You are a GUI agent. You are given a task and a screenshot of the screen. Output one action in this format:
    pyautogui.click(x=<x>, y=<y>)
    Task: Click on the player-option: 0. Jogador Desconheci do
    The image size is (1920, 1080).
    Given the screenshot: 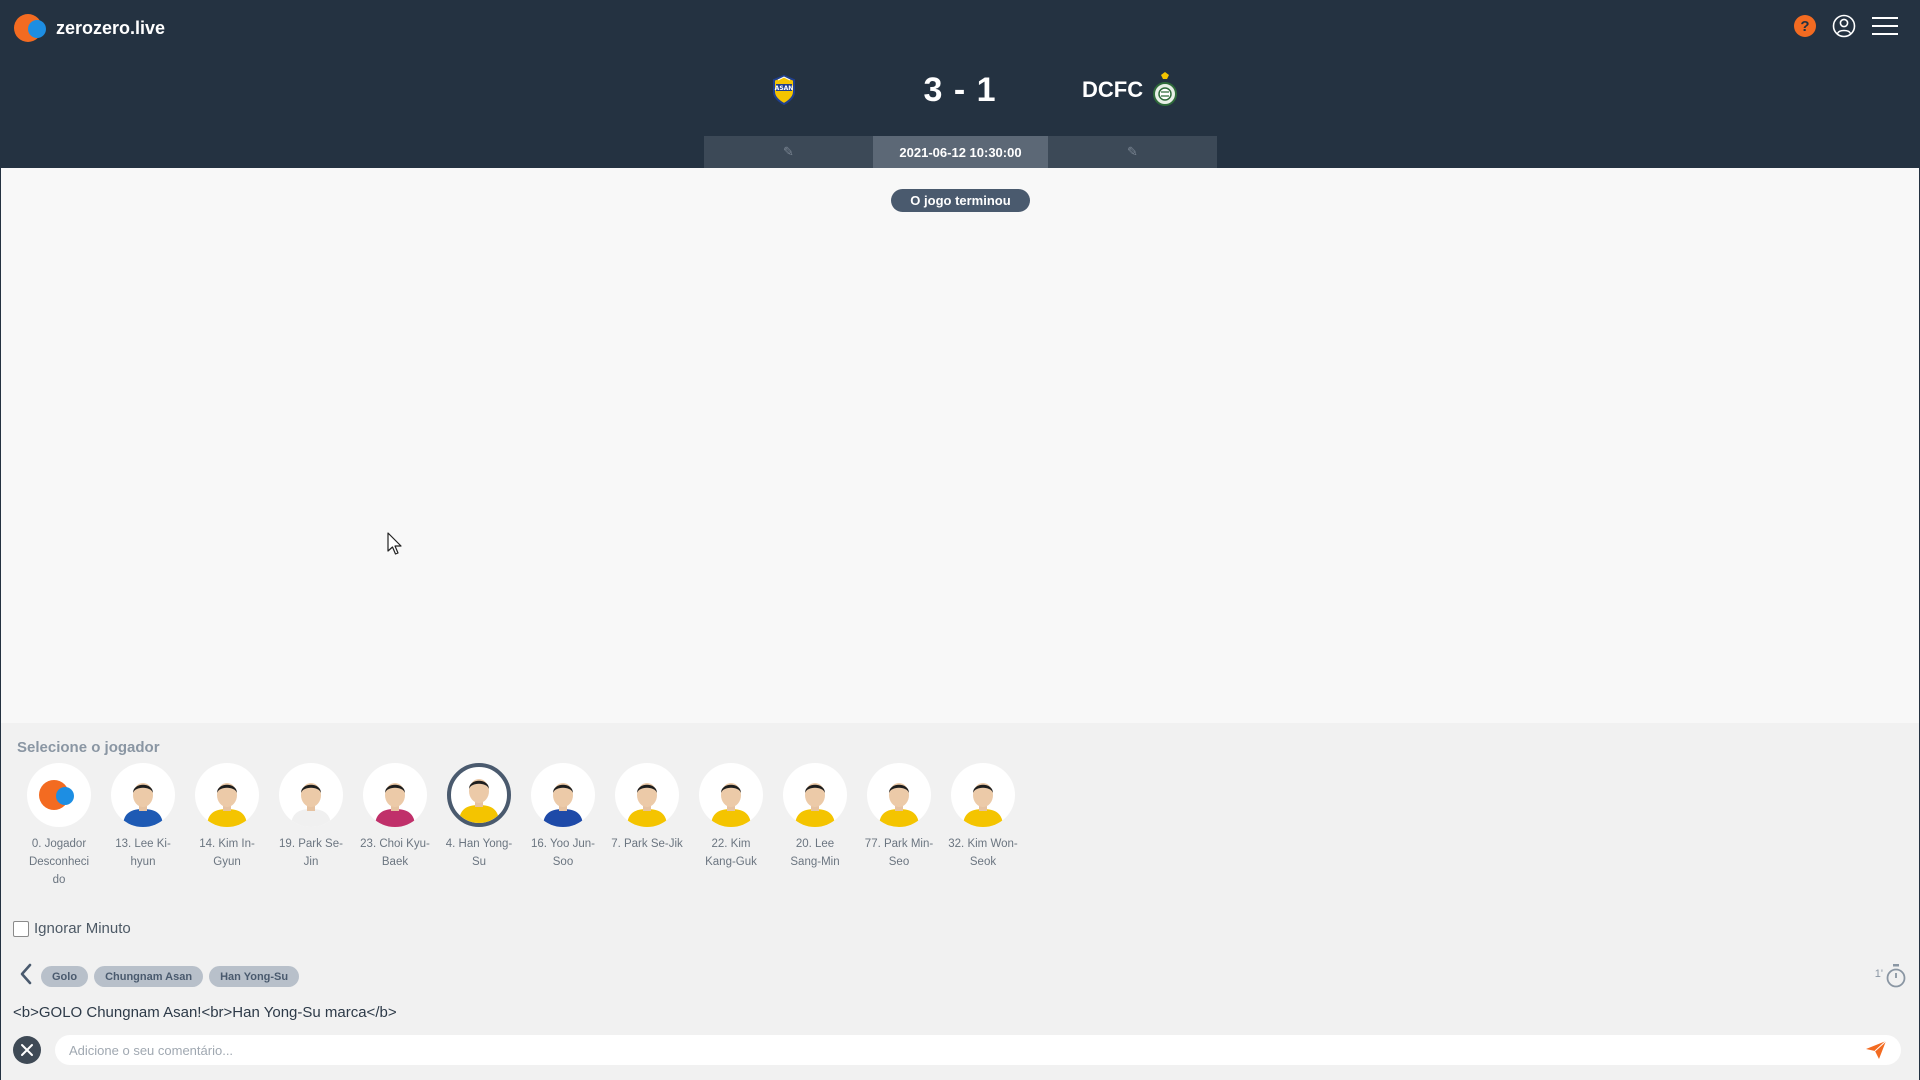 What is the action you would take?
    pyautogui.click(x=59, y=826)
    